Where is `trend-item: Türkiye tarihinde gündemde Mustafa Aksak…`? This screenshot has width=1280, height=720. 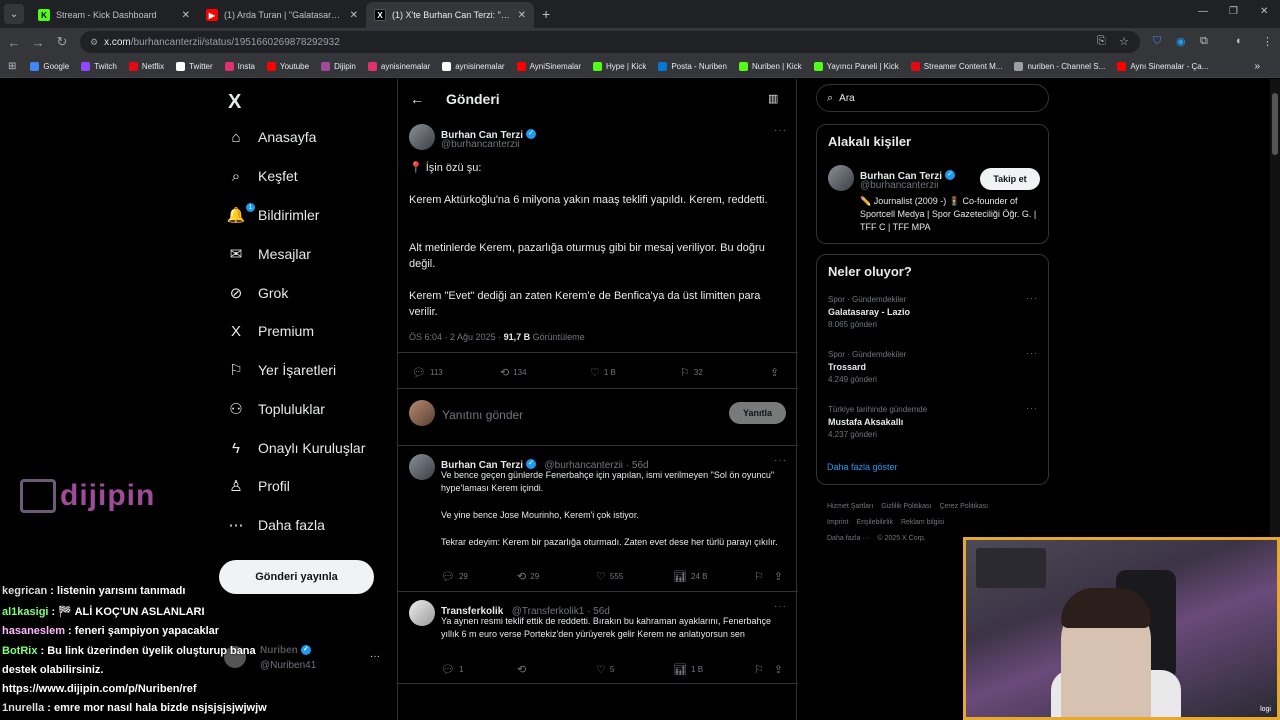 trend-item: Türkiye tarihinde gündemde Mustafa Aksak… is located at coordinates (933, 421).